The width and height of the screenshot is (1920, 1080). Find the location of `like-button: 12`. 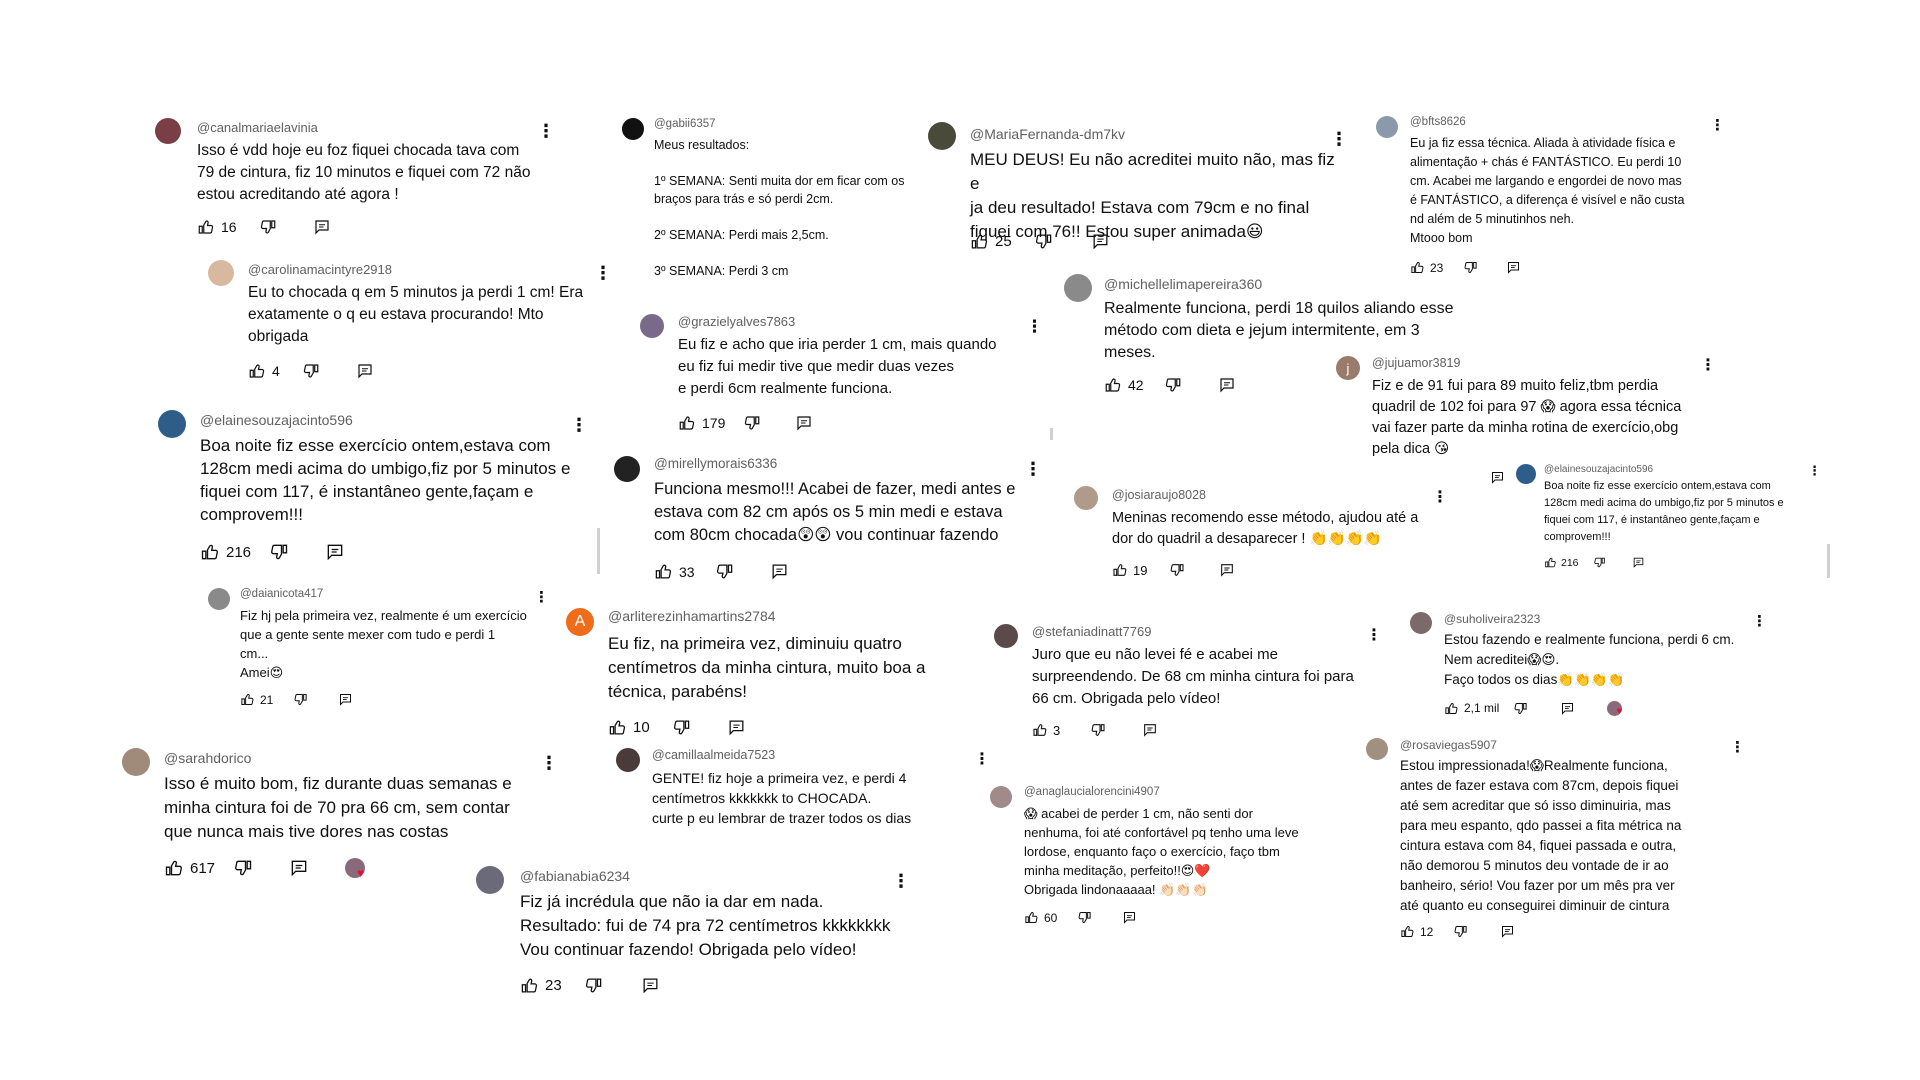

like-button: 12 is located at coordinates (1416, 931).